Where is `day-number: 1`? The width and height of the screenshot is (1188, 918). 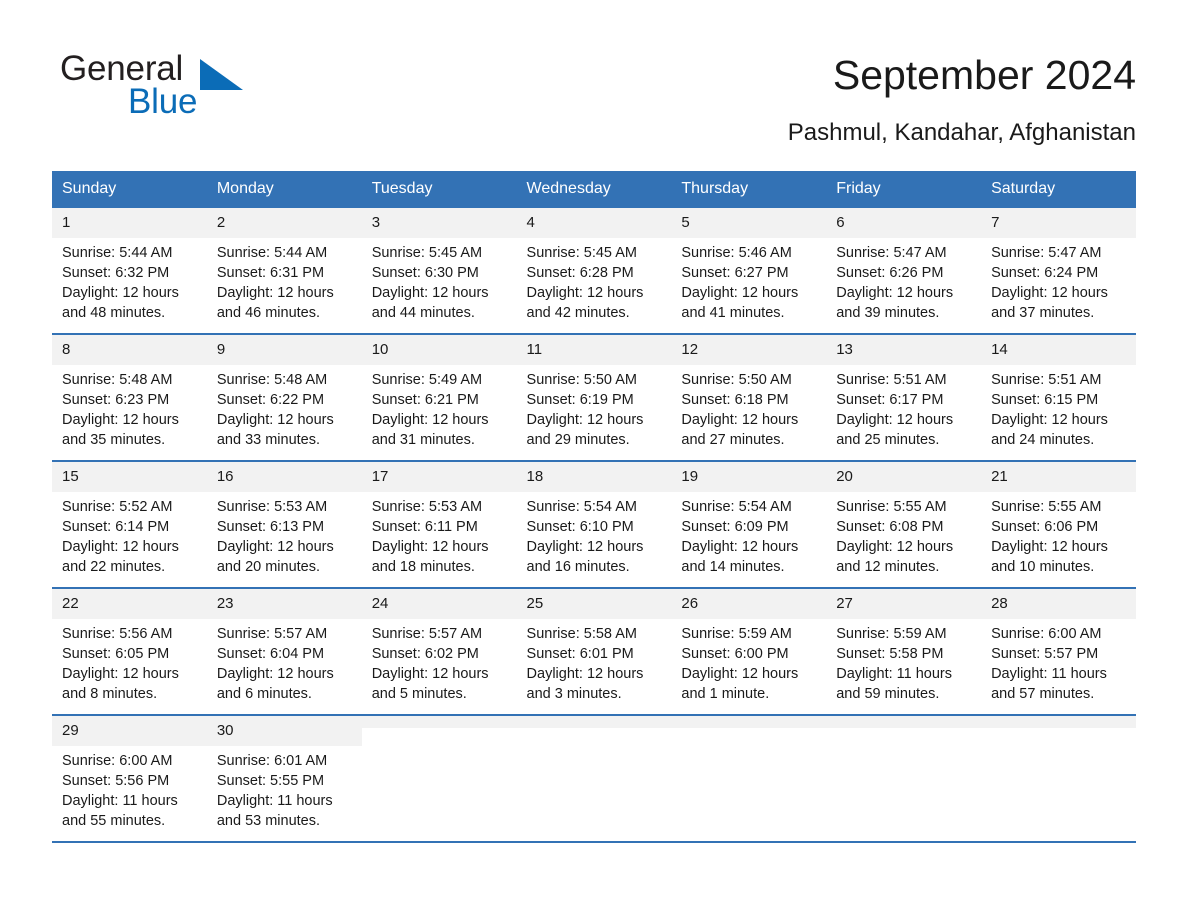 day-number: 1 is located at coordinates (129, 223).